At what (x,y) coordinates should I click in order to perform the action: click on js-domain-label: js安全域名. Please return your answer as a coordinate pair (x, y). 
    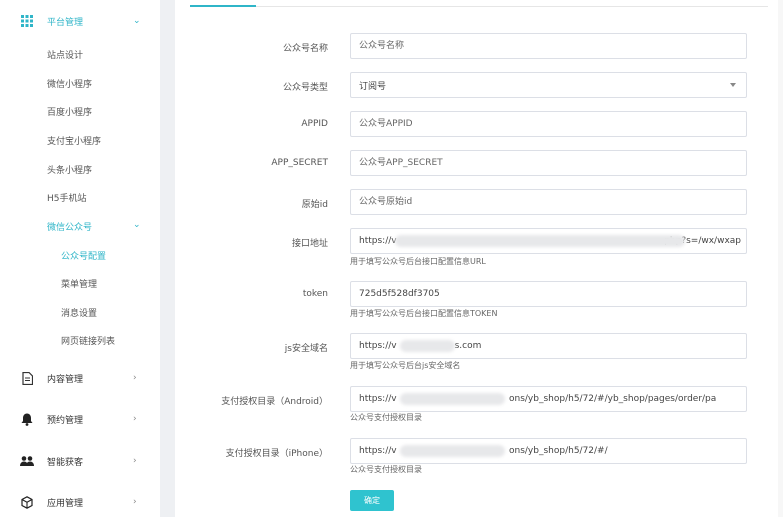
    Looking at the image, I should click on (306, 349).